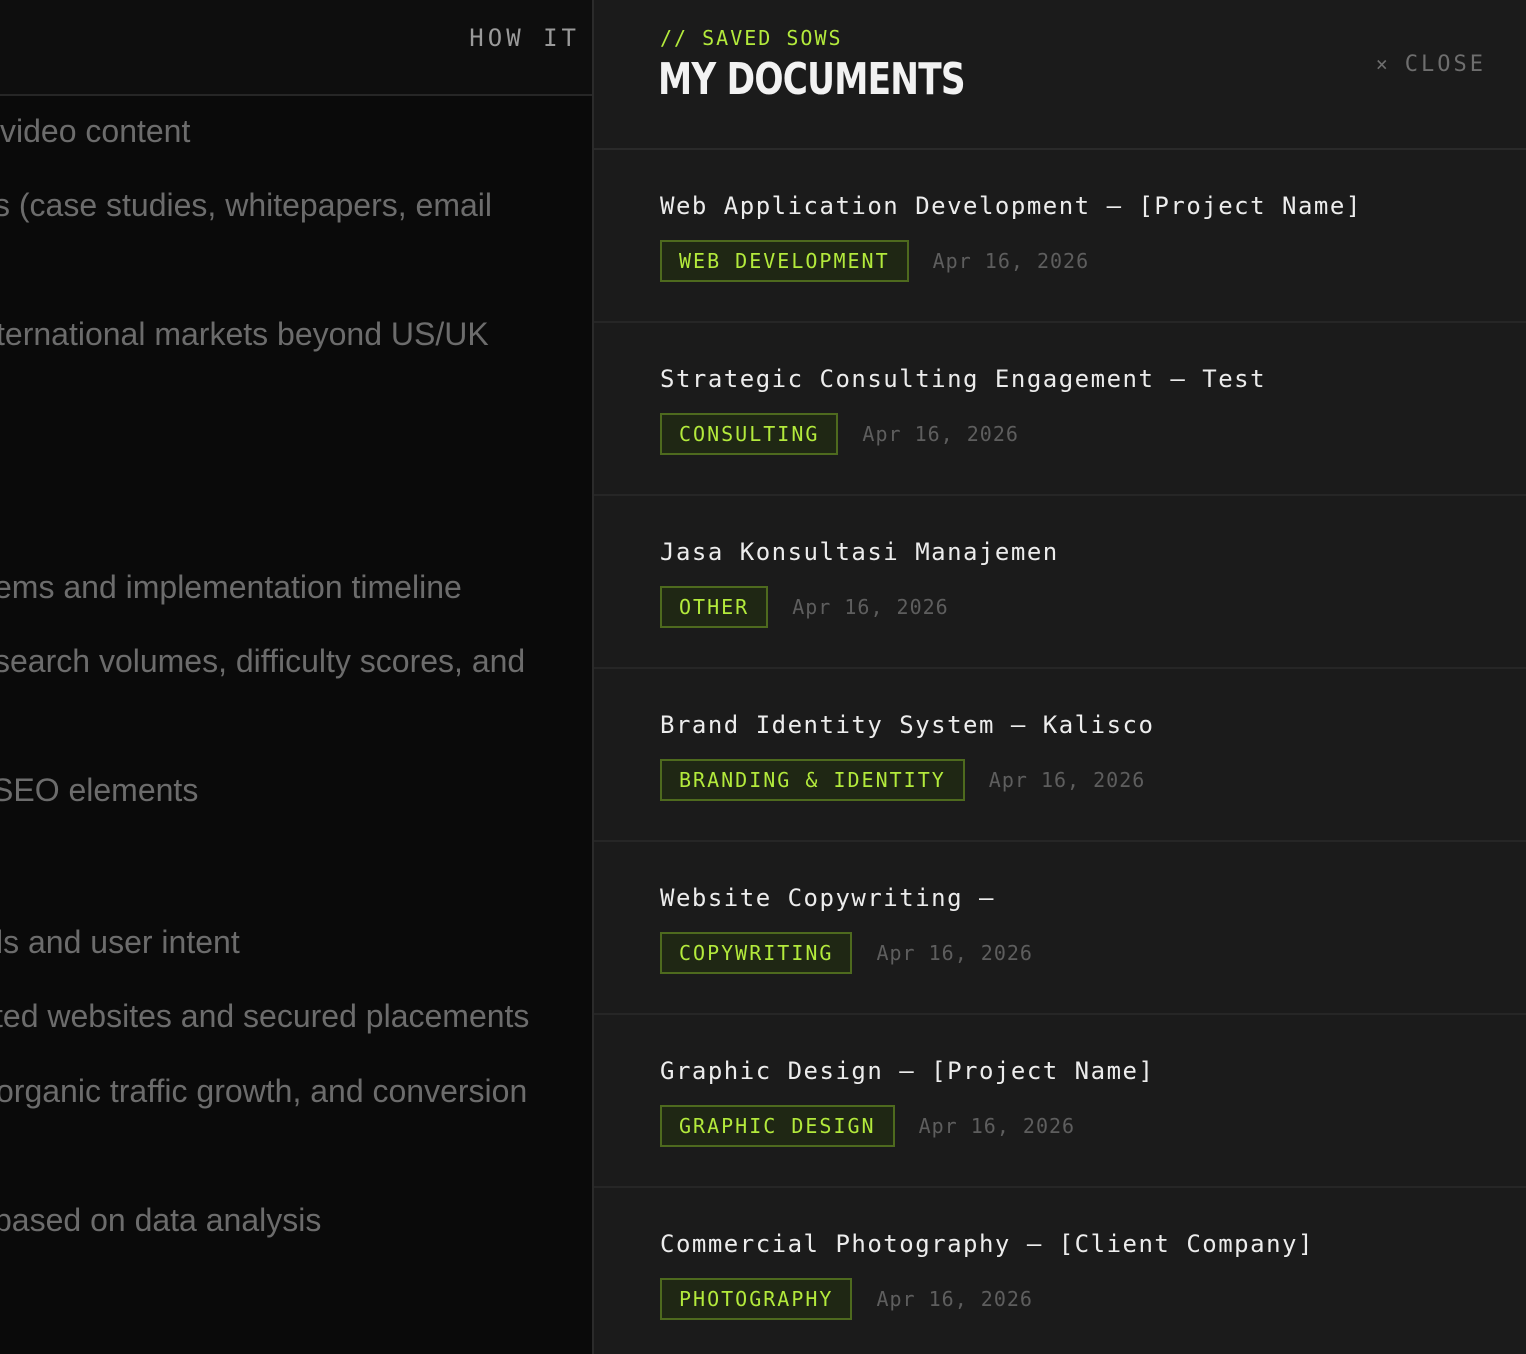 The image size is (1526, 1354). What do you see at coordinates (714, 607) in the screenshot?
I see `category-tag: OTHER` at bounding box center [714, 607].